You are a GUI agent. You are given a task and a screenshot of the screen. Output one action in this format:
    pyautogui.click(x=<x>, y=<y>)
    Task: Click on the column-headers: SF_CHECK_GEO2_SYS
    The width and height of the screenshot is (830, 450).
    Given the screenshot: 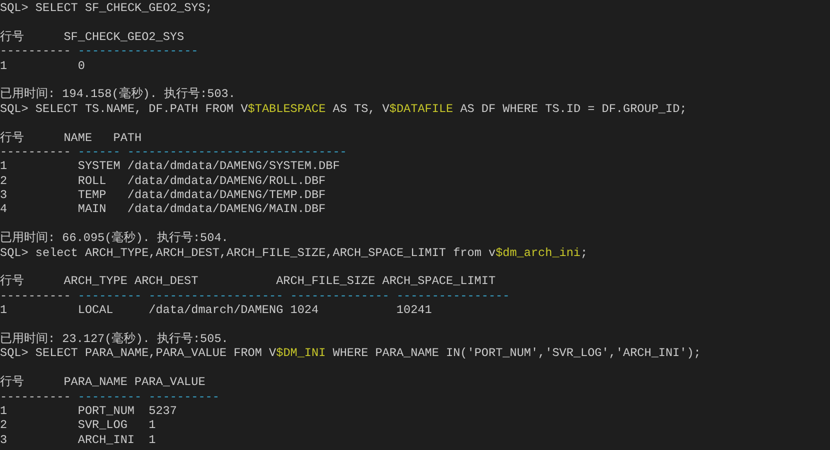 What is the action you would take?
    pyautogui.click(x=124, y=37)
    